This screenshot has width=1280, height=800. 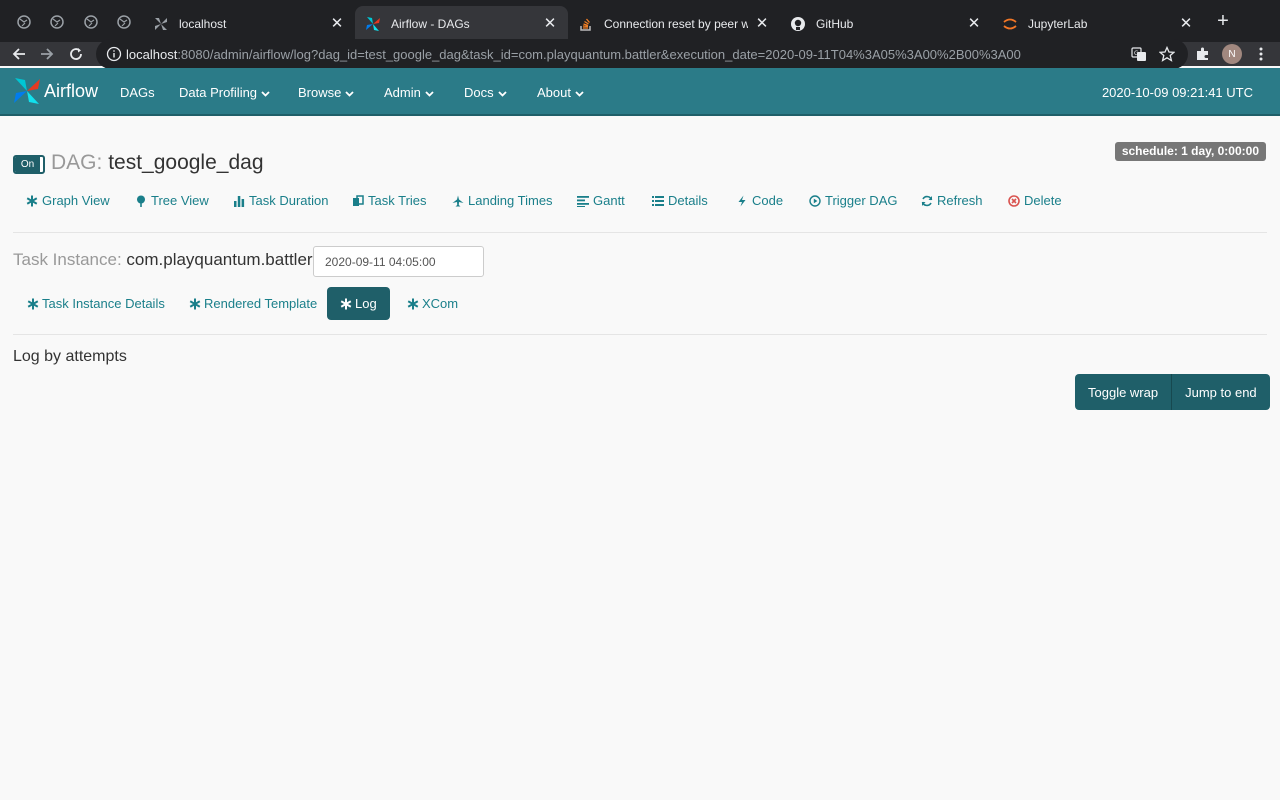 I want to click on nav-label: Graph View, so click(x=76, y=200).